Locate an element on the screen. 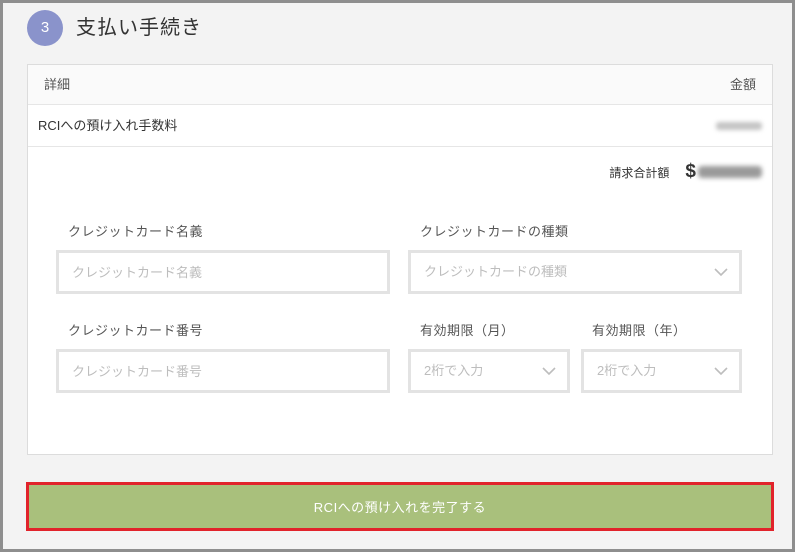 This screenshot has height=552, width=795. card-name-field is located at coordinates (223, 272).